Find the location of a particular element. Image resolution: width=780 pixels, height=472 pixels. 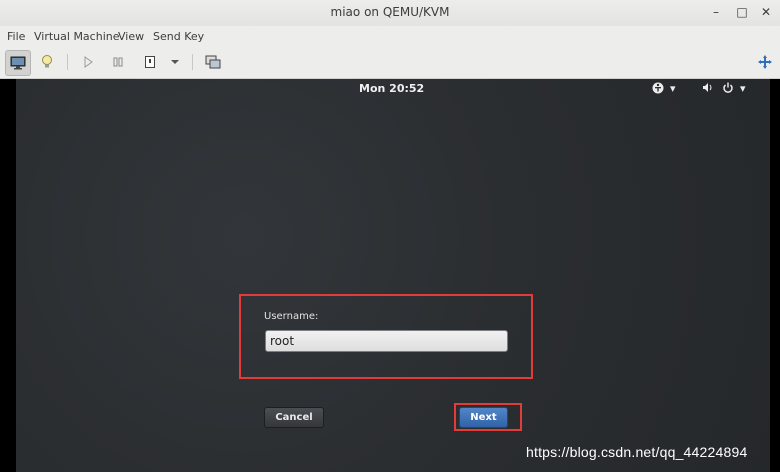

power-icon is located at coordinates (728, 89).